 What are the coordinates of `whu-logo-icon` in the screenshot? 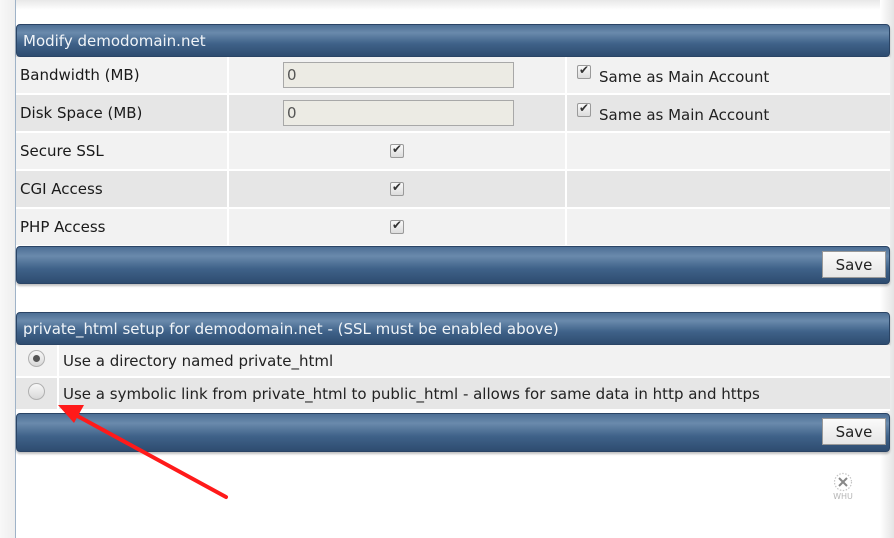 It's located at (843, 482).